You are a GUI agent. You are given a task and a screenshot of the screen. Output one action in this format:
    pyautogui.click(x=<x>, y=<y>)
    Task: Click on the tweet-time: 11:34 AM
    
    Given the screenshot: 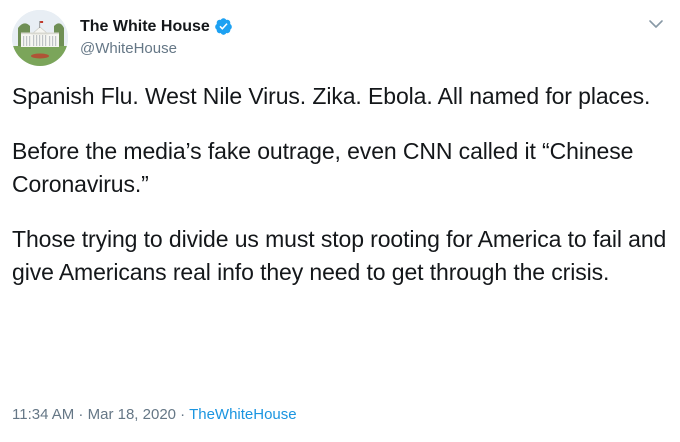 What is the action you would take?
    pyautogui.click(x=43, y=414)
    